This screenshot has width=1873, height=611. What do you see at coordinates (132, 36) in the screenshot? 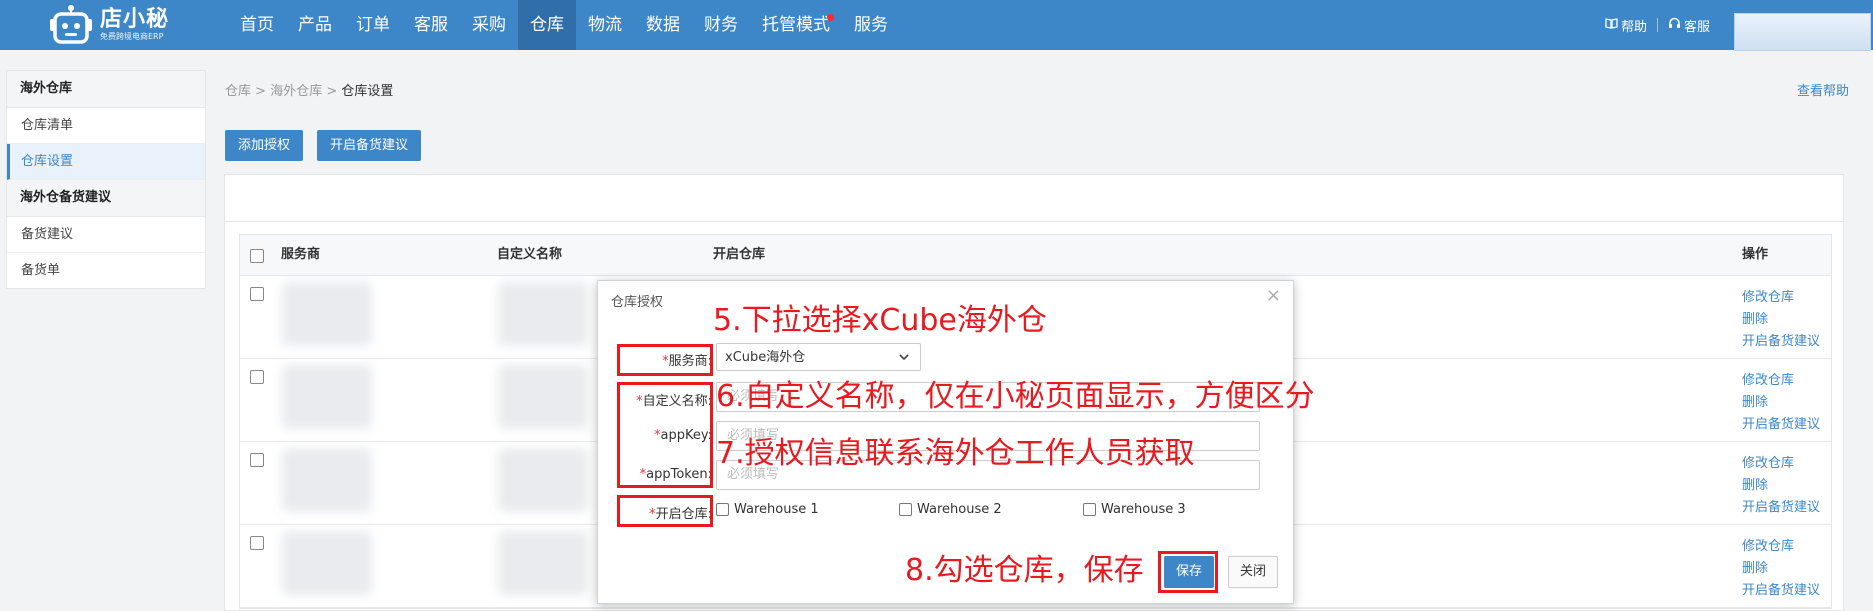
I see `brand-subtitle: 免费跨境电商ERP` at bounding box center [132, 36].